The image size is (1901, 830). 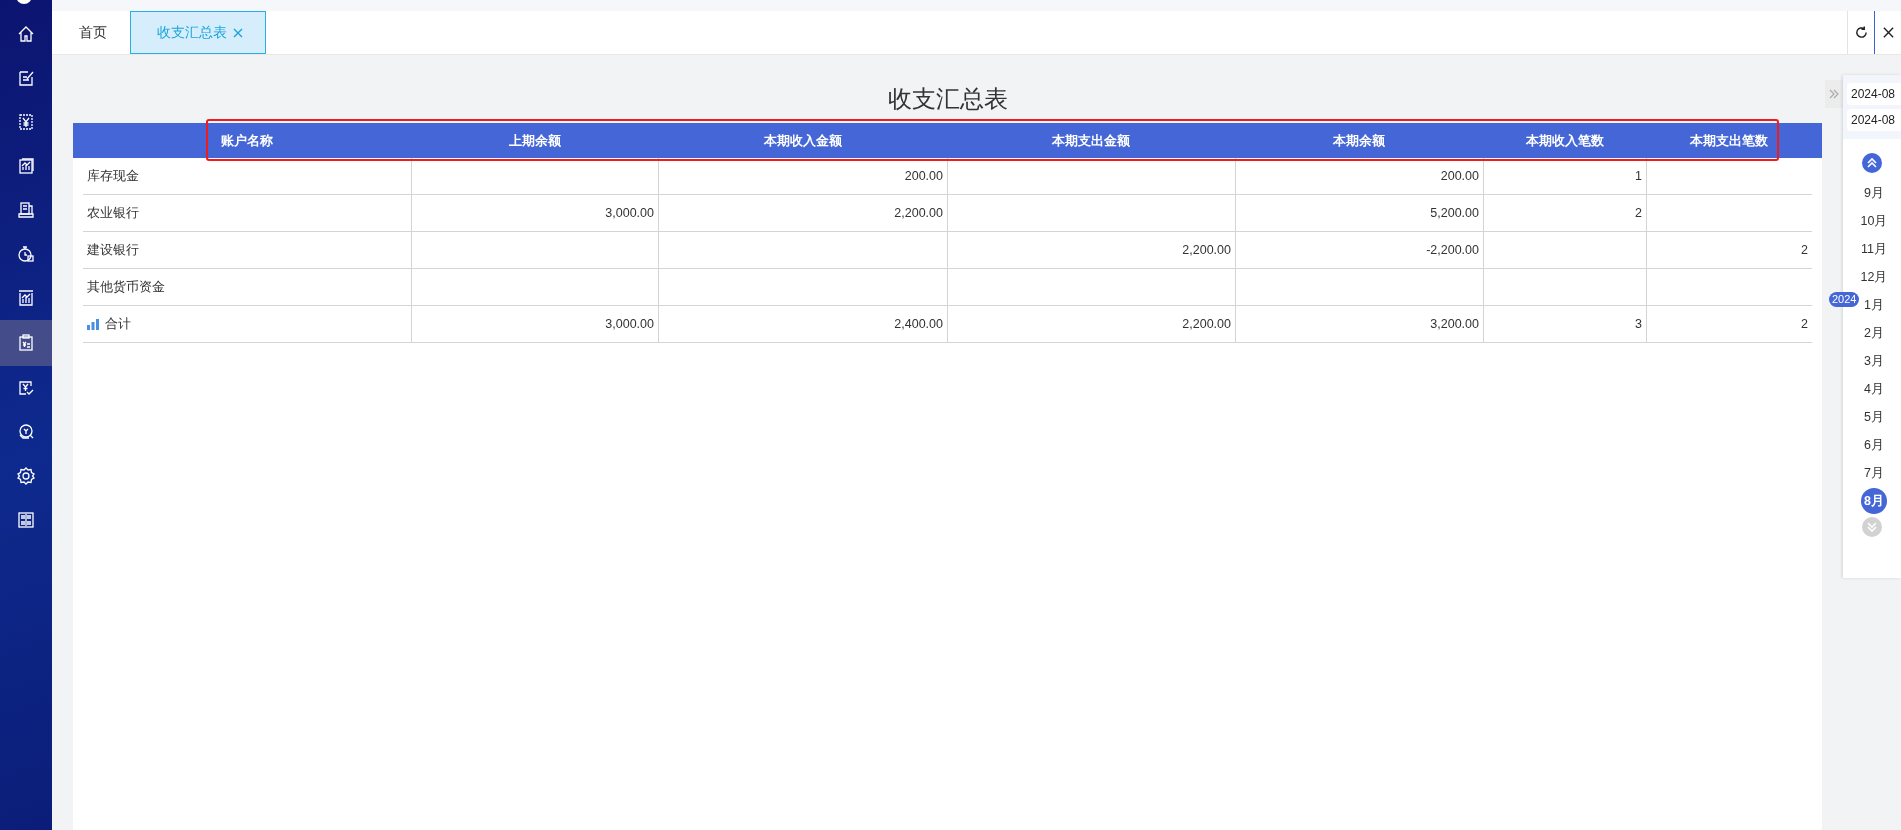 I want to click on month-item: 1月, so click(x=1874, y=305).